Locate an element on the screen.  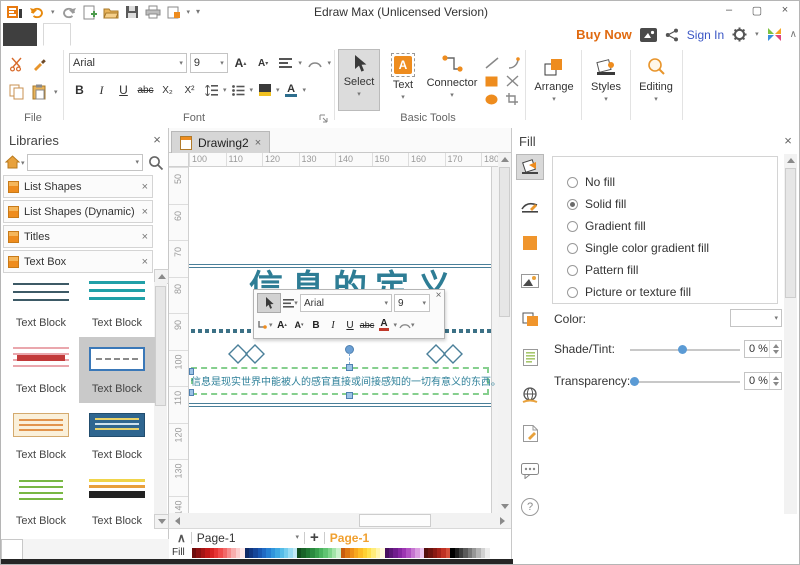
font-color-button: A is located at coordinates (384, 325).